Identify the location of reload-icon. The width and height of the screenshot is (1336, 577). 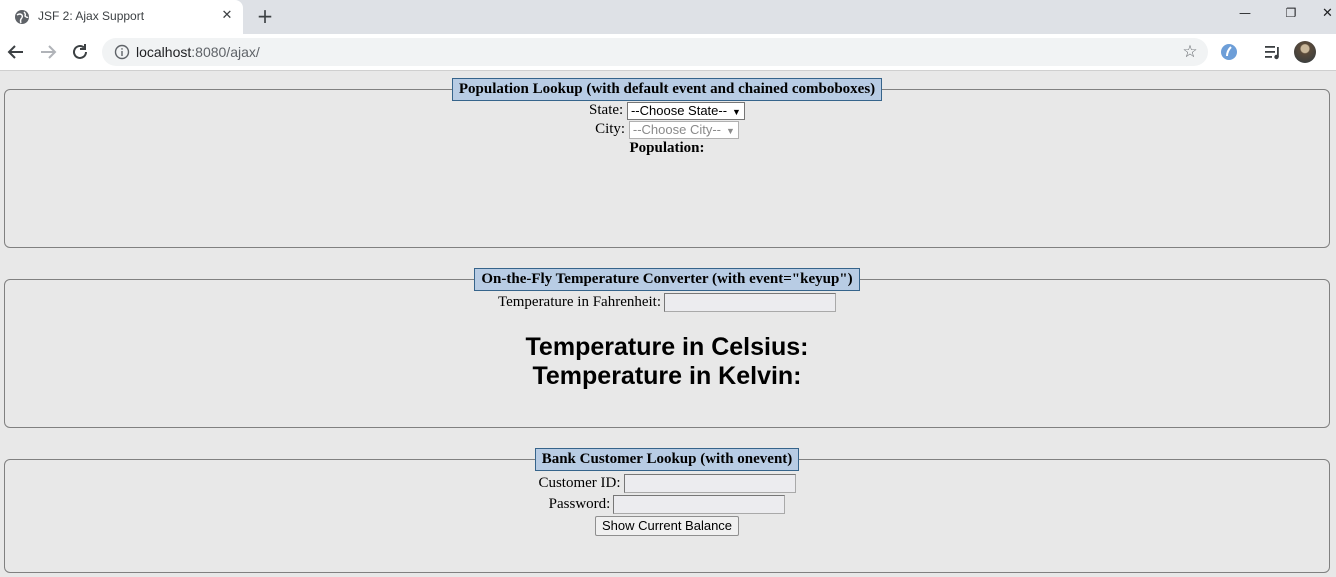
(80, 52).